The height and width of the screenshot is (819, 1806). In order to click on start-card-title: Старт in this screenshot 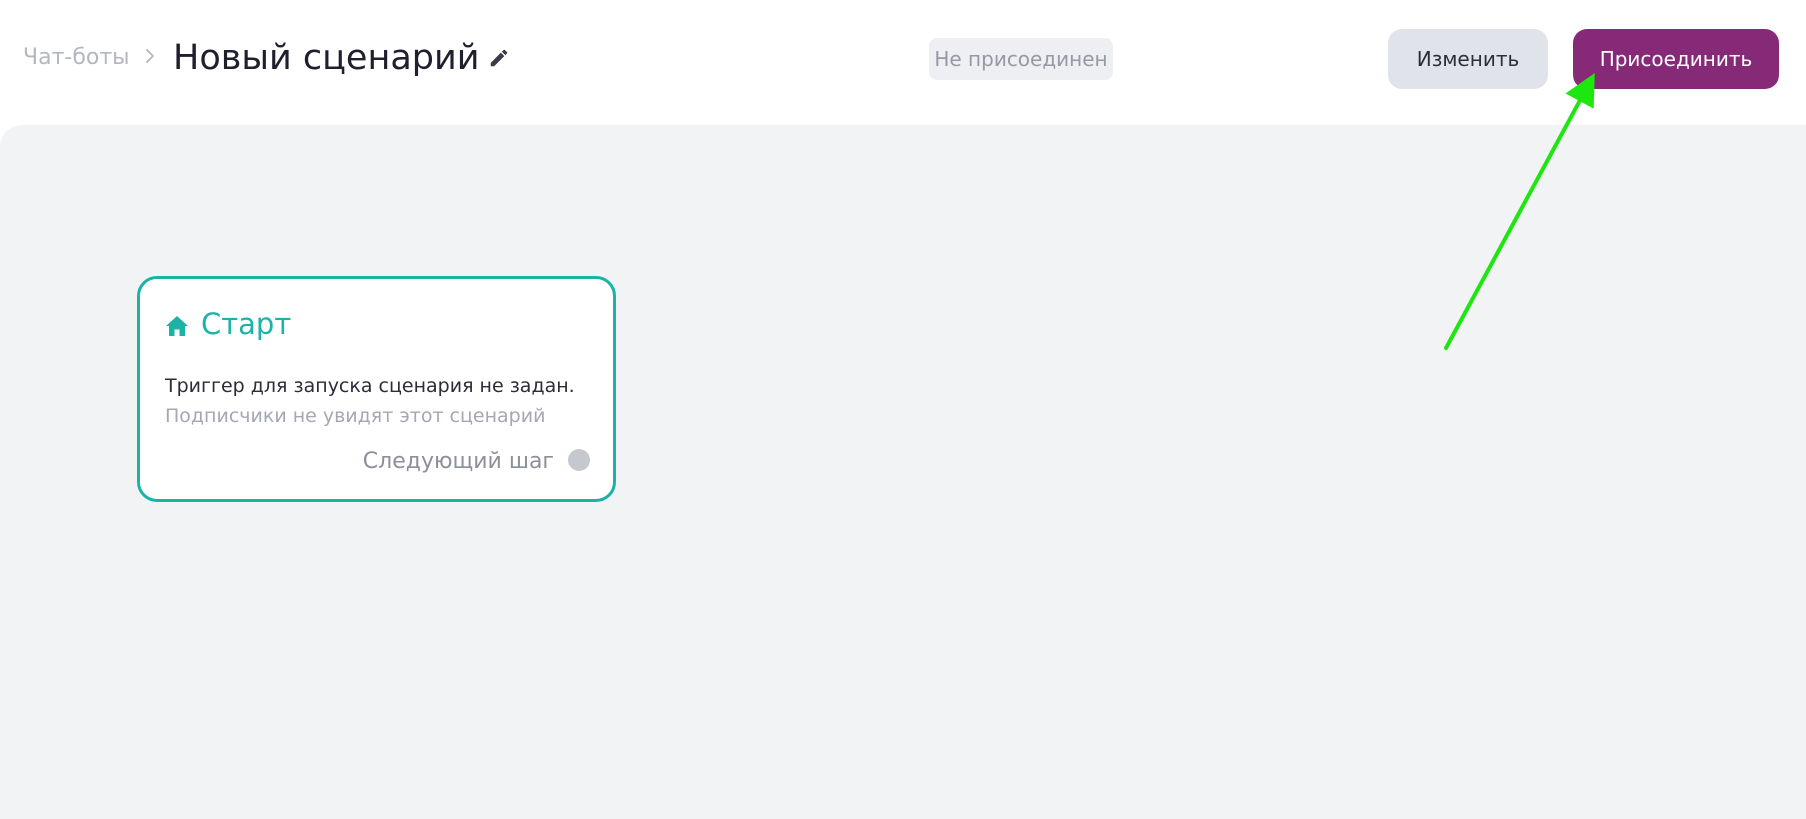, I will do `click(246, 324)`.